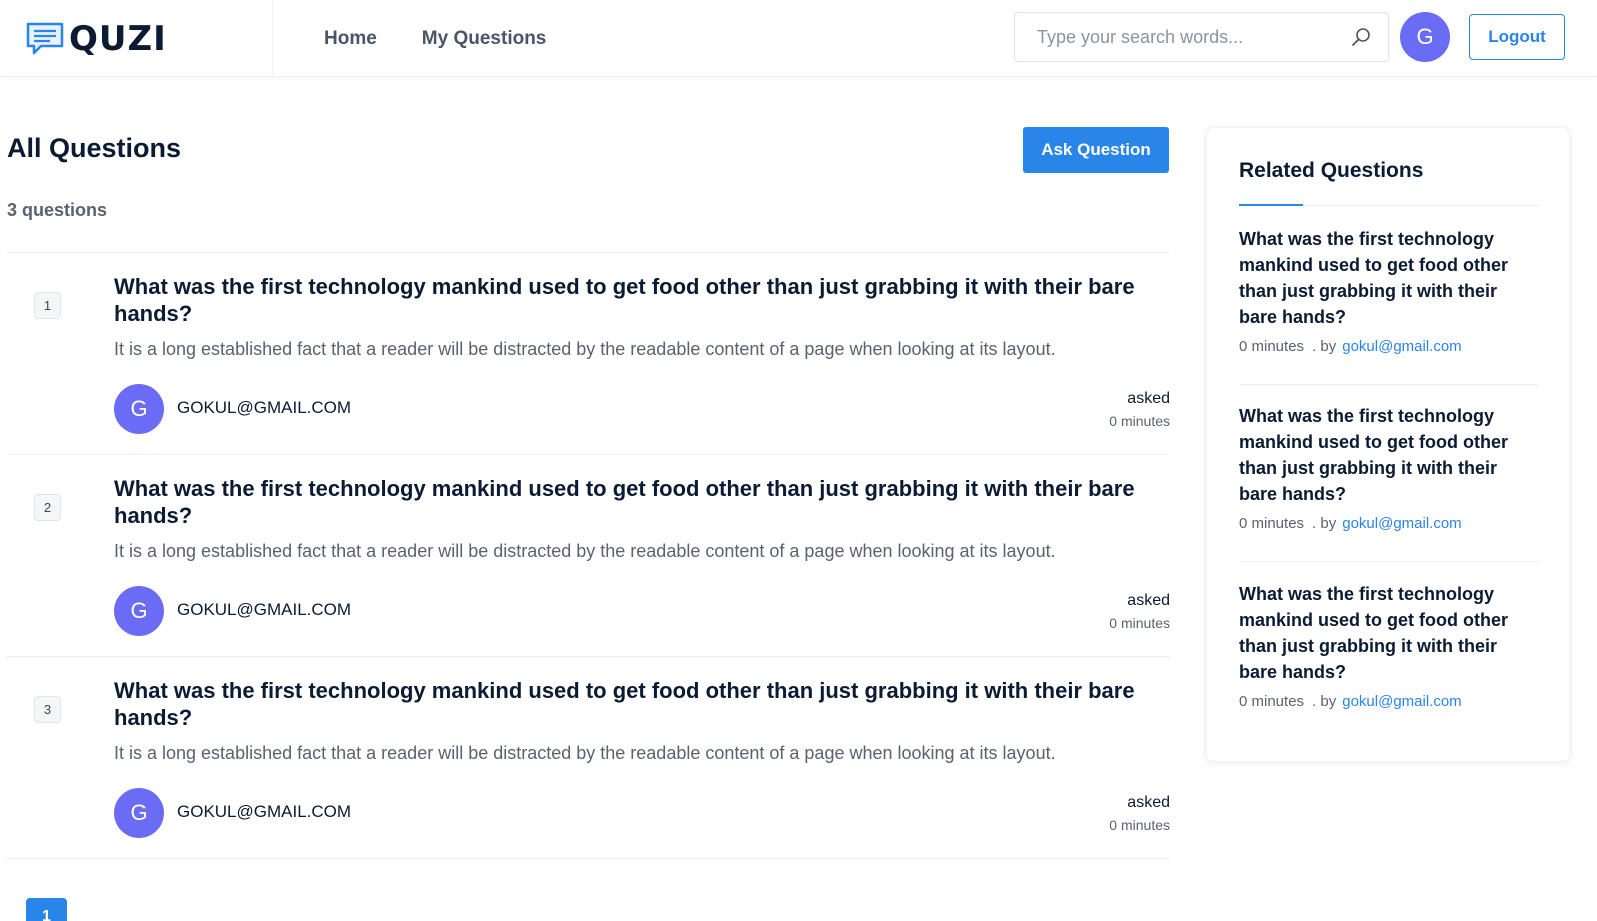 The height and width of the screenshot is (921, 1597). Describe the element at coordinates (1517, 37) in the screenshot. I see `logout-button: Logout` at that location.